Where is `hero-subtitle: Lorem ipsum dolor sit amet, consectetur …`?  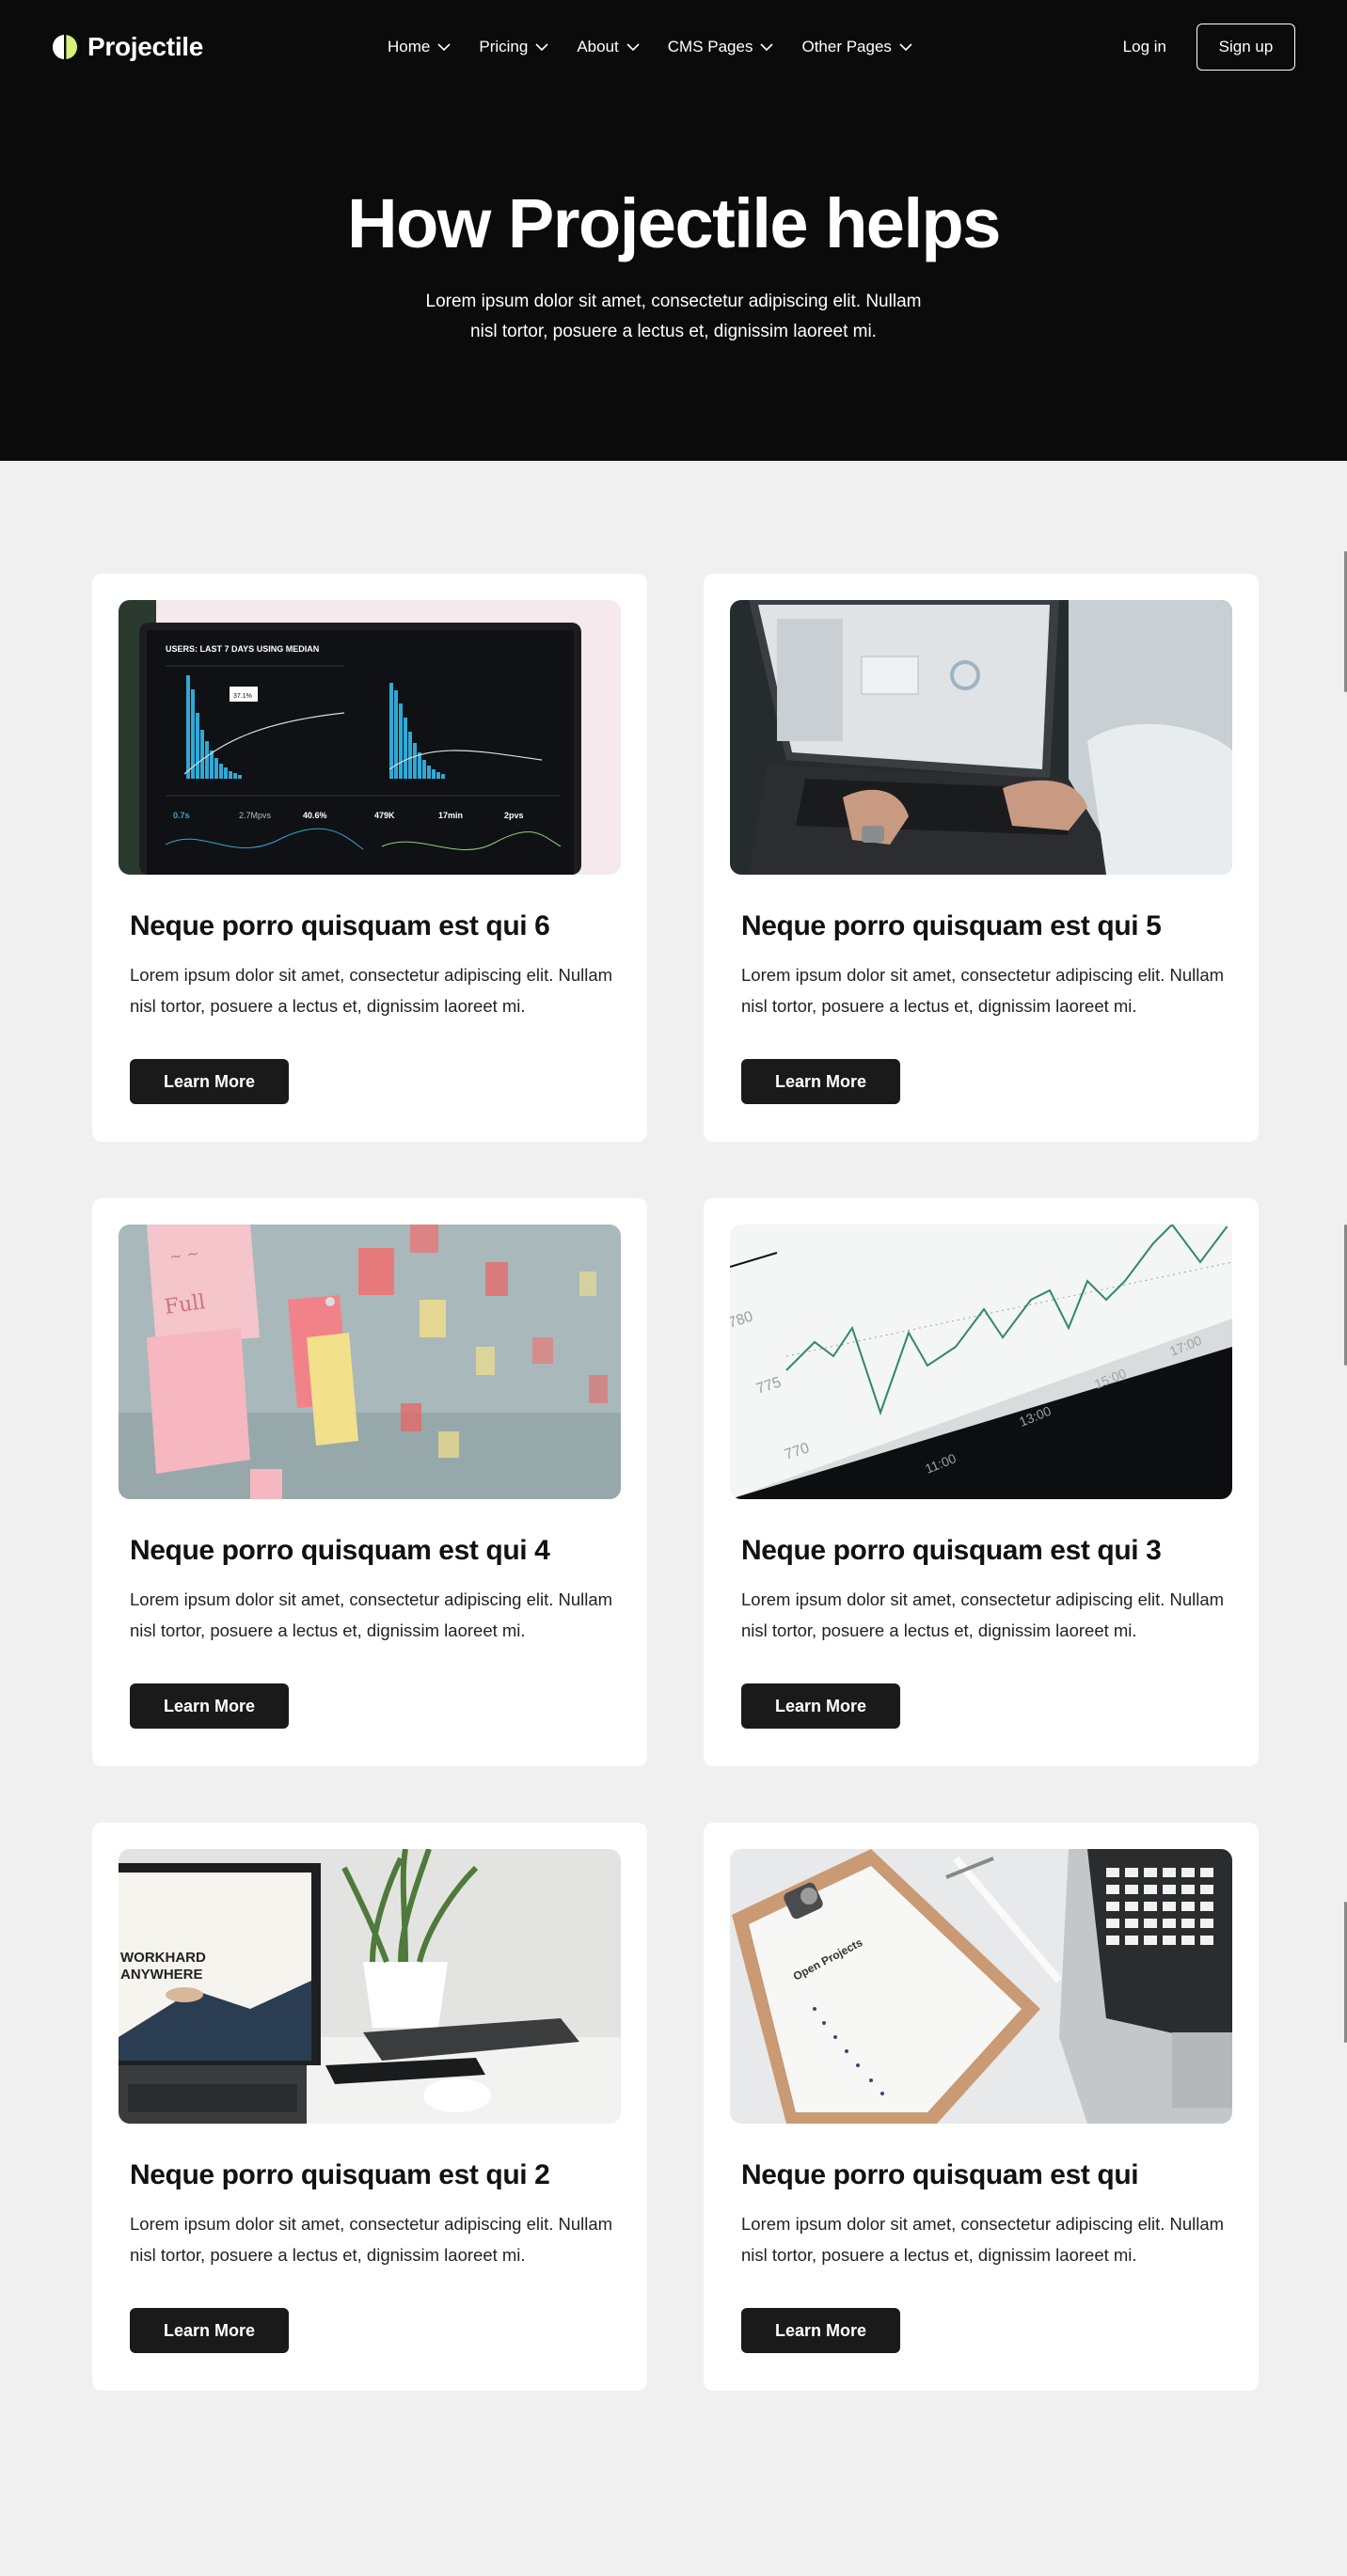 hero-subtitle: Lorem ipsum dolor sit amet, consectetur … is located at coordinates (673, 316).